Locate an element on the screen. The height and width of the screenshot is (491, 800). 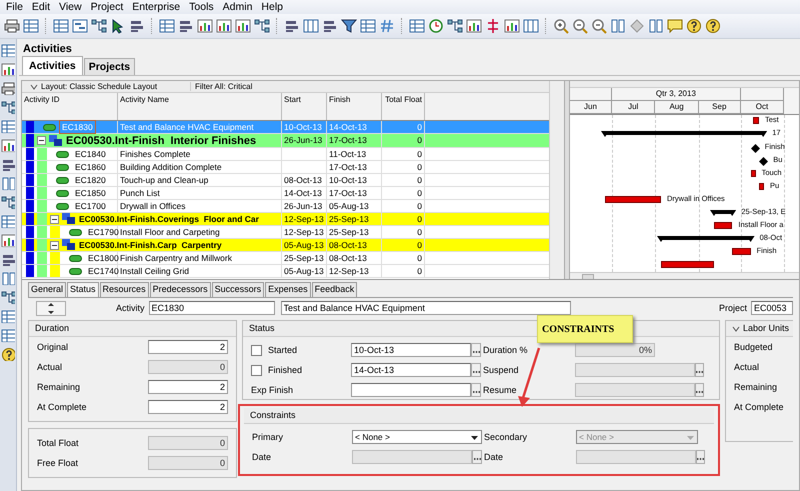
zoom-in-icon is located at coordinates (561, 26).